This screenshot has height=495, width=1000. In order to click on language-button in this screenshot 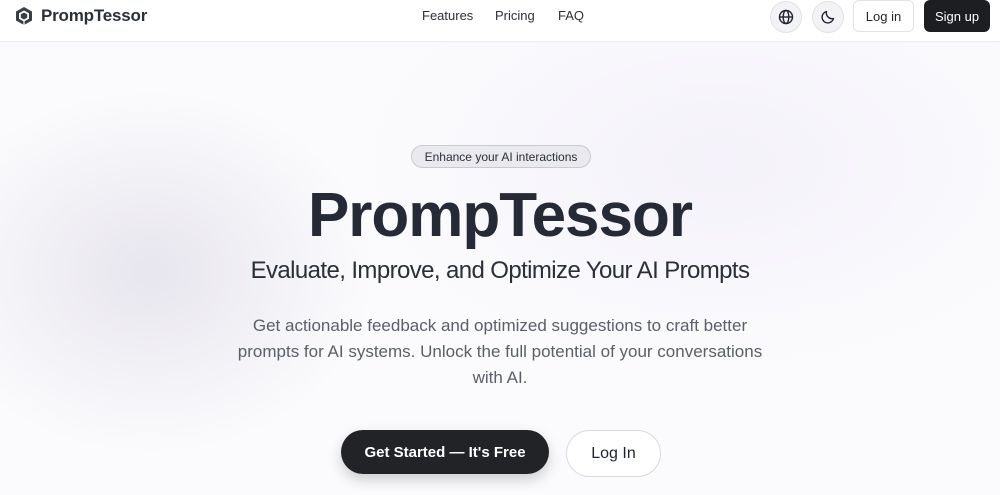, I will do `click(786, 17)`.